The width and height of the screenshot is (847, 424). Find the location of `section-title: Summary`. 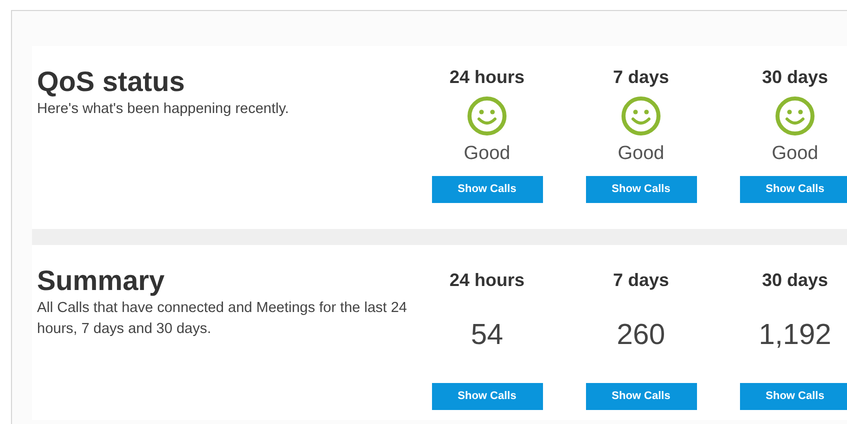

section-title: Summary is located at coordinates (101, 281).